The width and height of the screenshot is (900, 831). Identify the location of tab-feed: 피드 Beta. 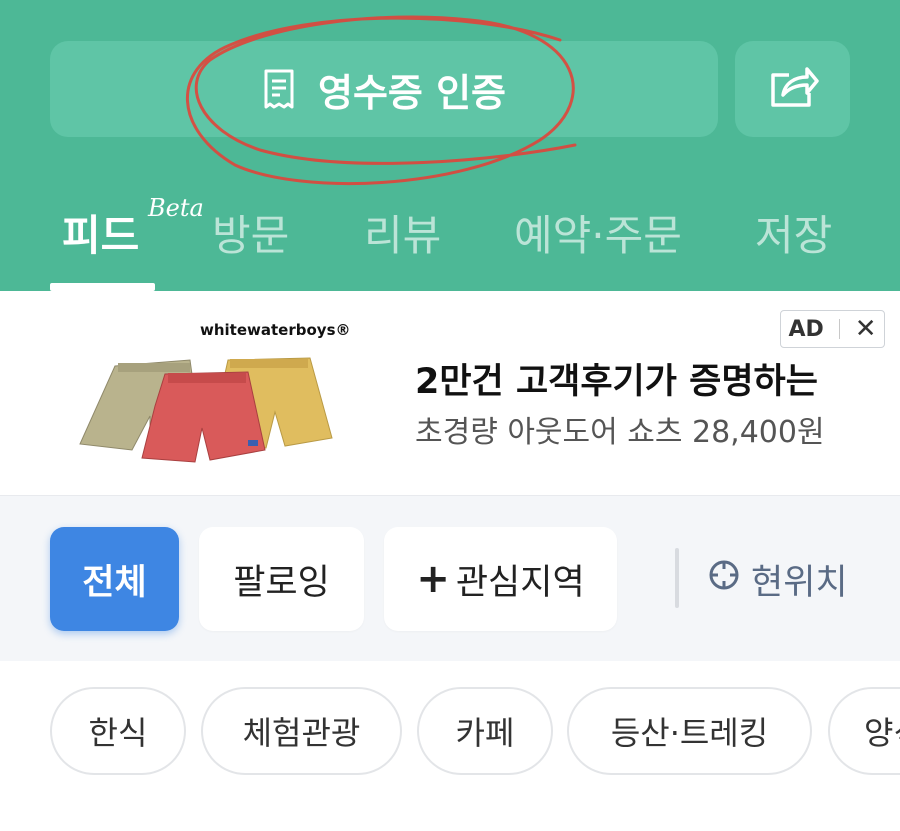
(133, 228).